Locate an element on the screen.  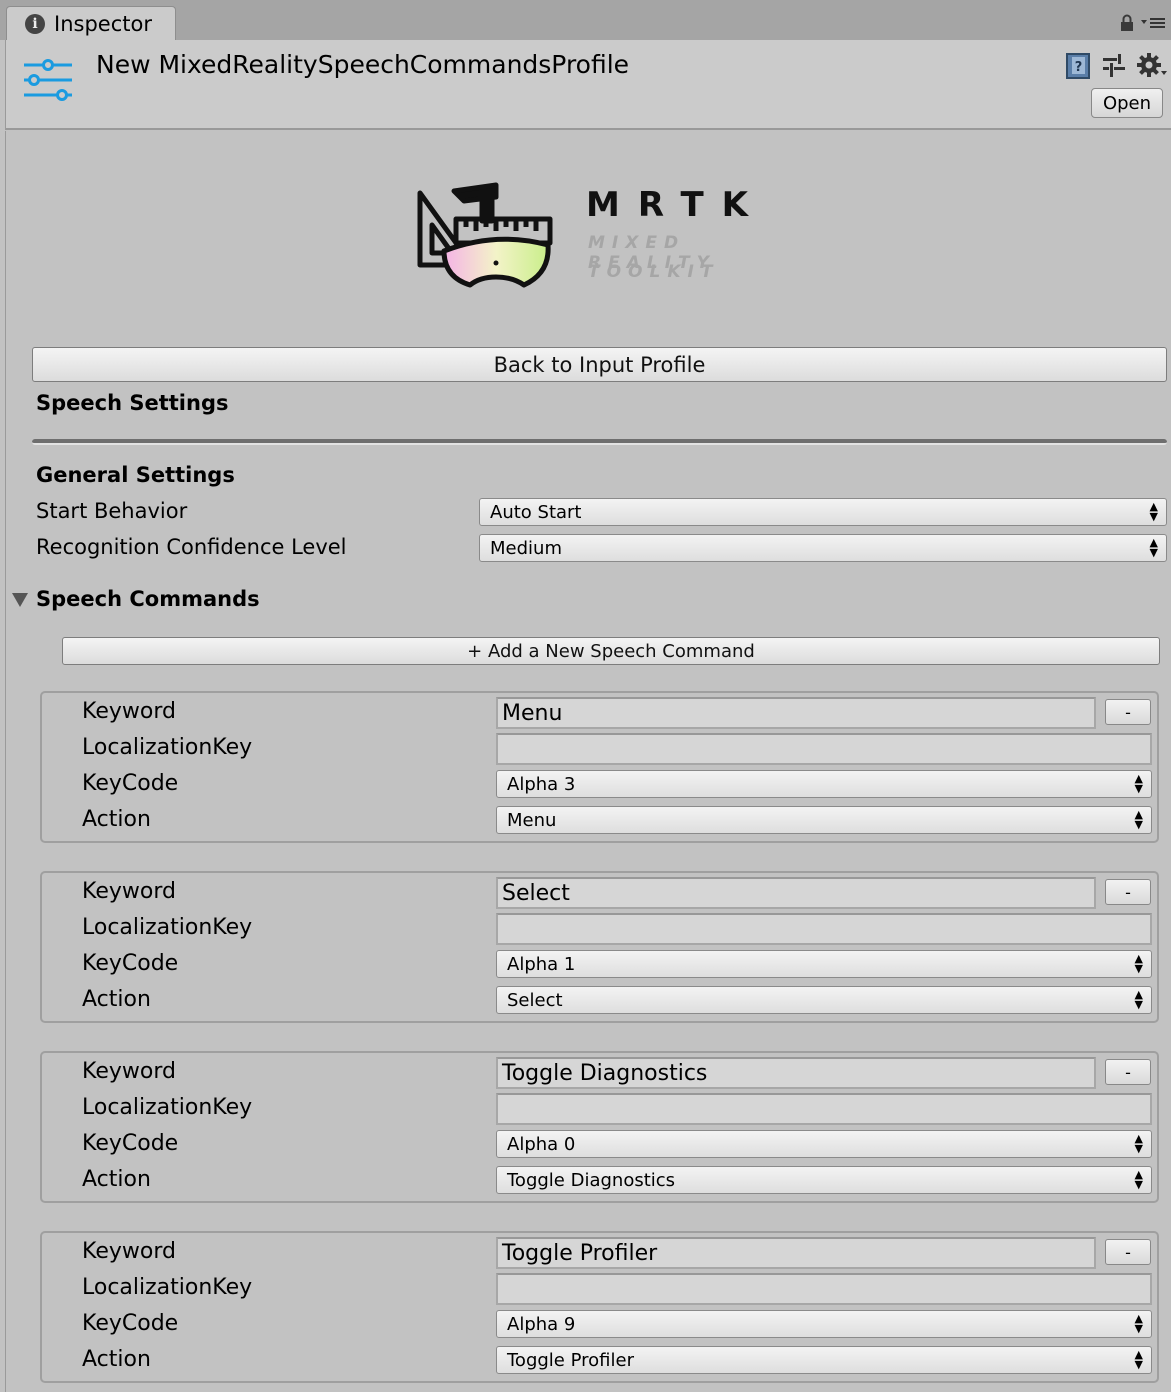
lock-icon is located at coordinates (1127, 23).